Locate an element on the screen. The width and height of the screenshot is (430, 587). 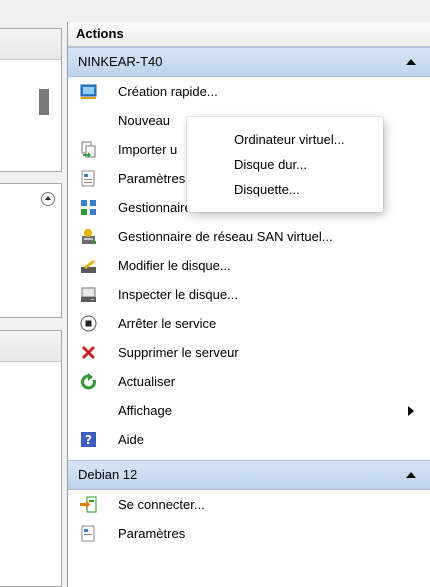
delete-icon is located at coordinates (88, 352).